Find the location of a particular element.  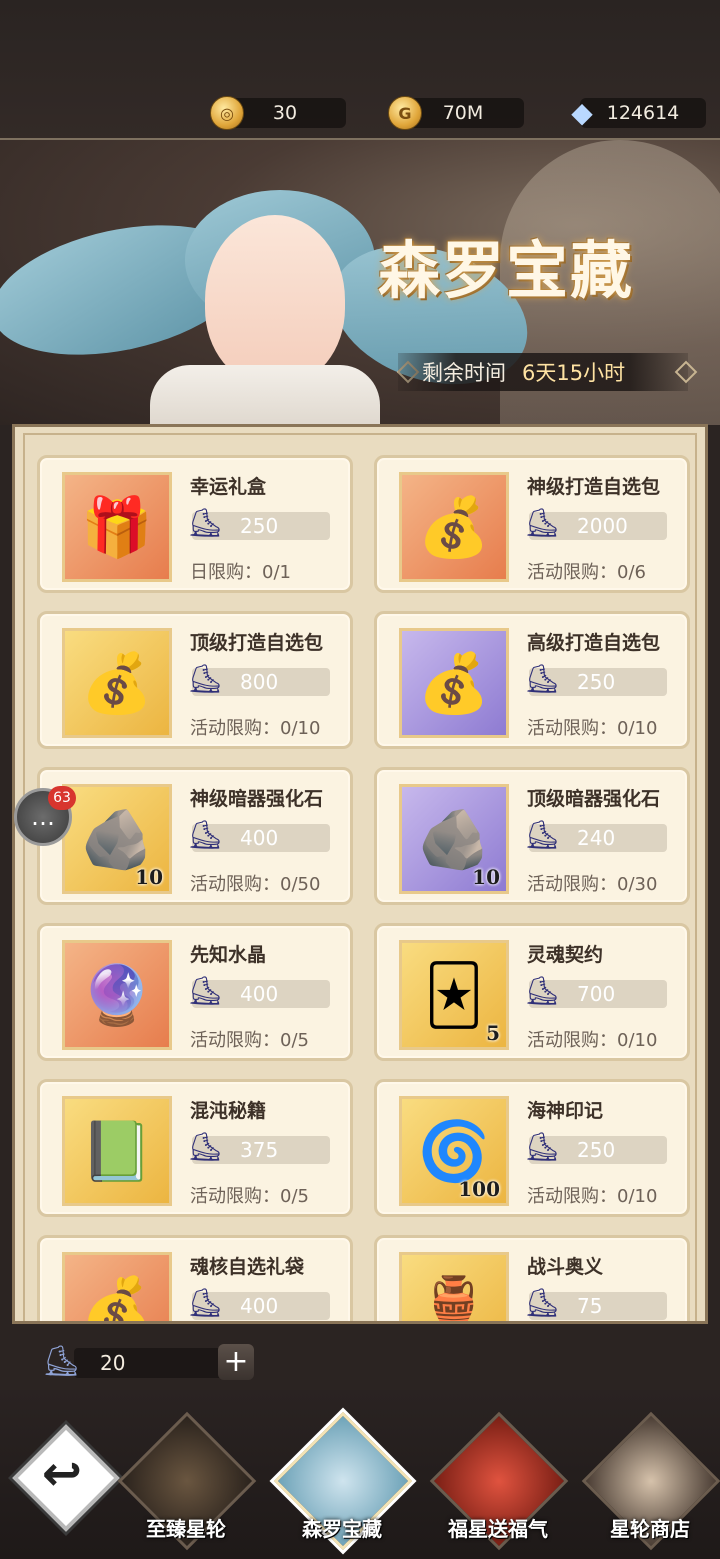

item-art-icon: 📗 is located at coordinates (117, 1151).